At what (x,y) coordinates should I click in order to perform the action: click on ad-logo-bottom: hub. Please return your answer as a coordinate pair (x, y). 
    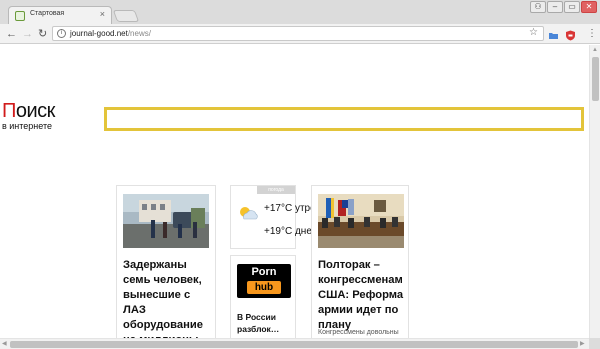
    Looking at the image, I should click on (264, 287).